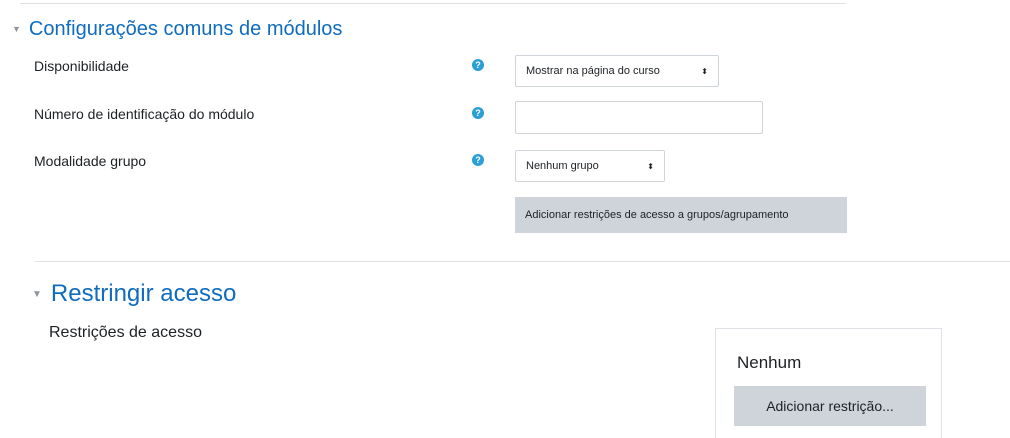  I want to click on availability-value: Mostrar na página do curso, so click(593, 71).